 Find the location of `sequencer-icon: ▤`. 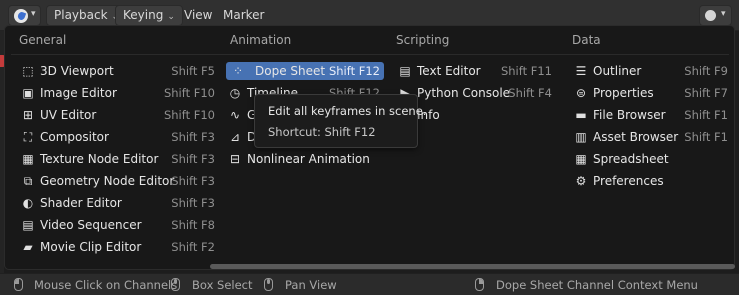

sequencer-icon: ▤ is located at coordinates (28, 225).